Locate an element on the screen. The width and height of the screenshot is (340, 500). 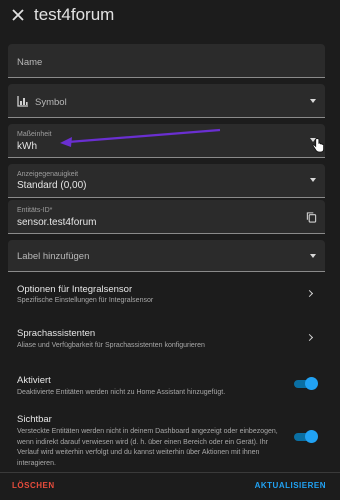
entity-id-label: Entitäts-ID* is located at coordinates (35, 210).